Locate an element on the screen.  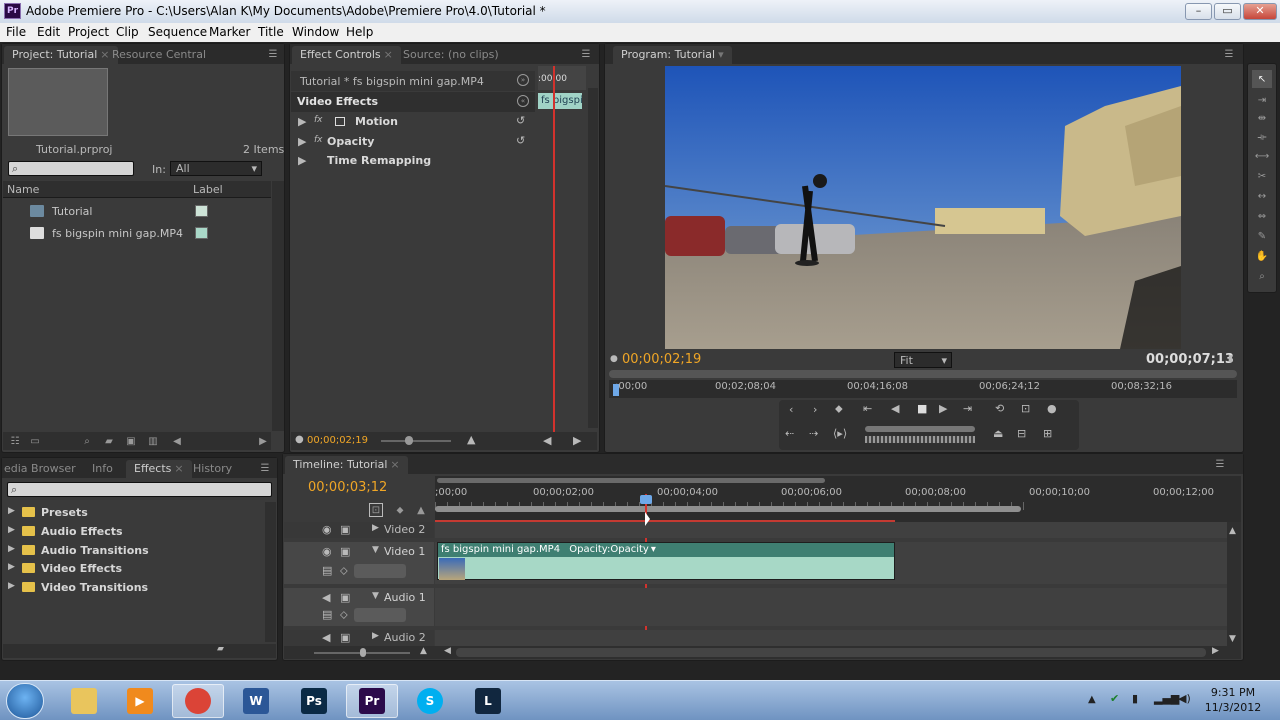
ripple-edit-tool-icon: ⇹ is located at coordinates (1262, 118).